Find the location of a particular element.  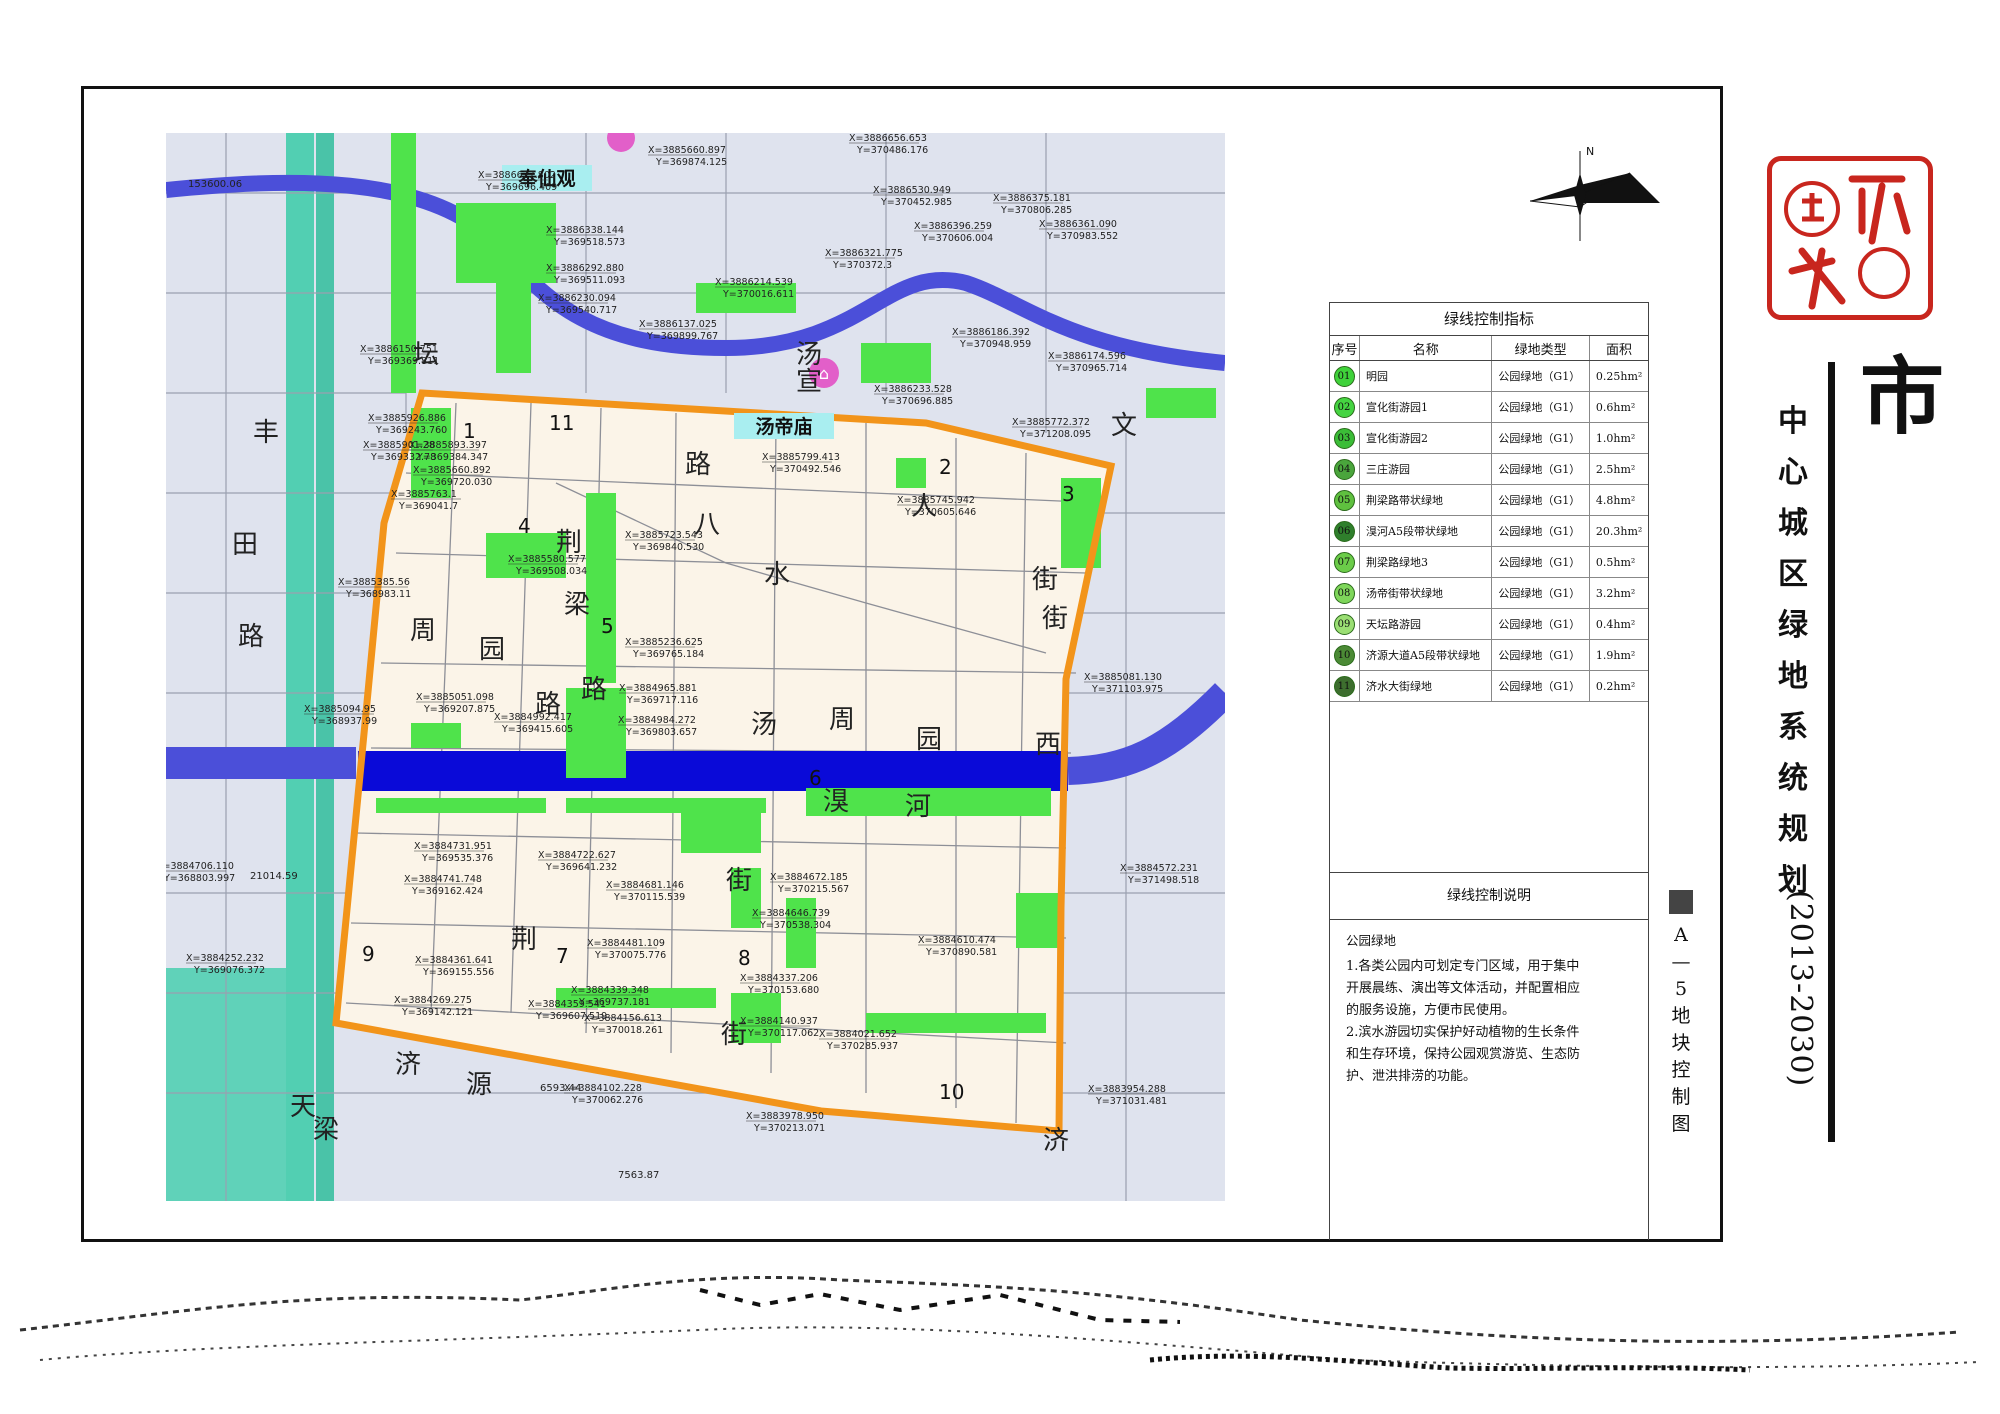

coordinate-y: Y=370606.004 is located at coordinates (957, 238).